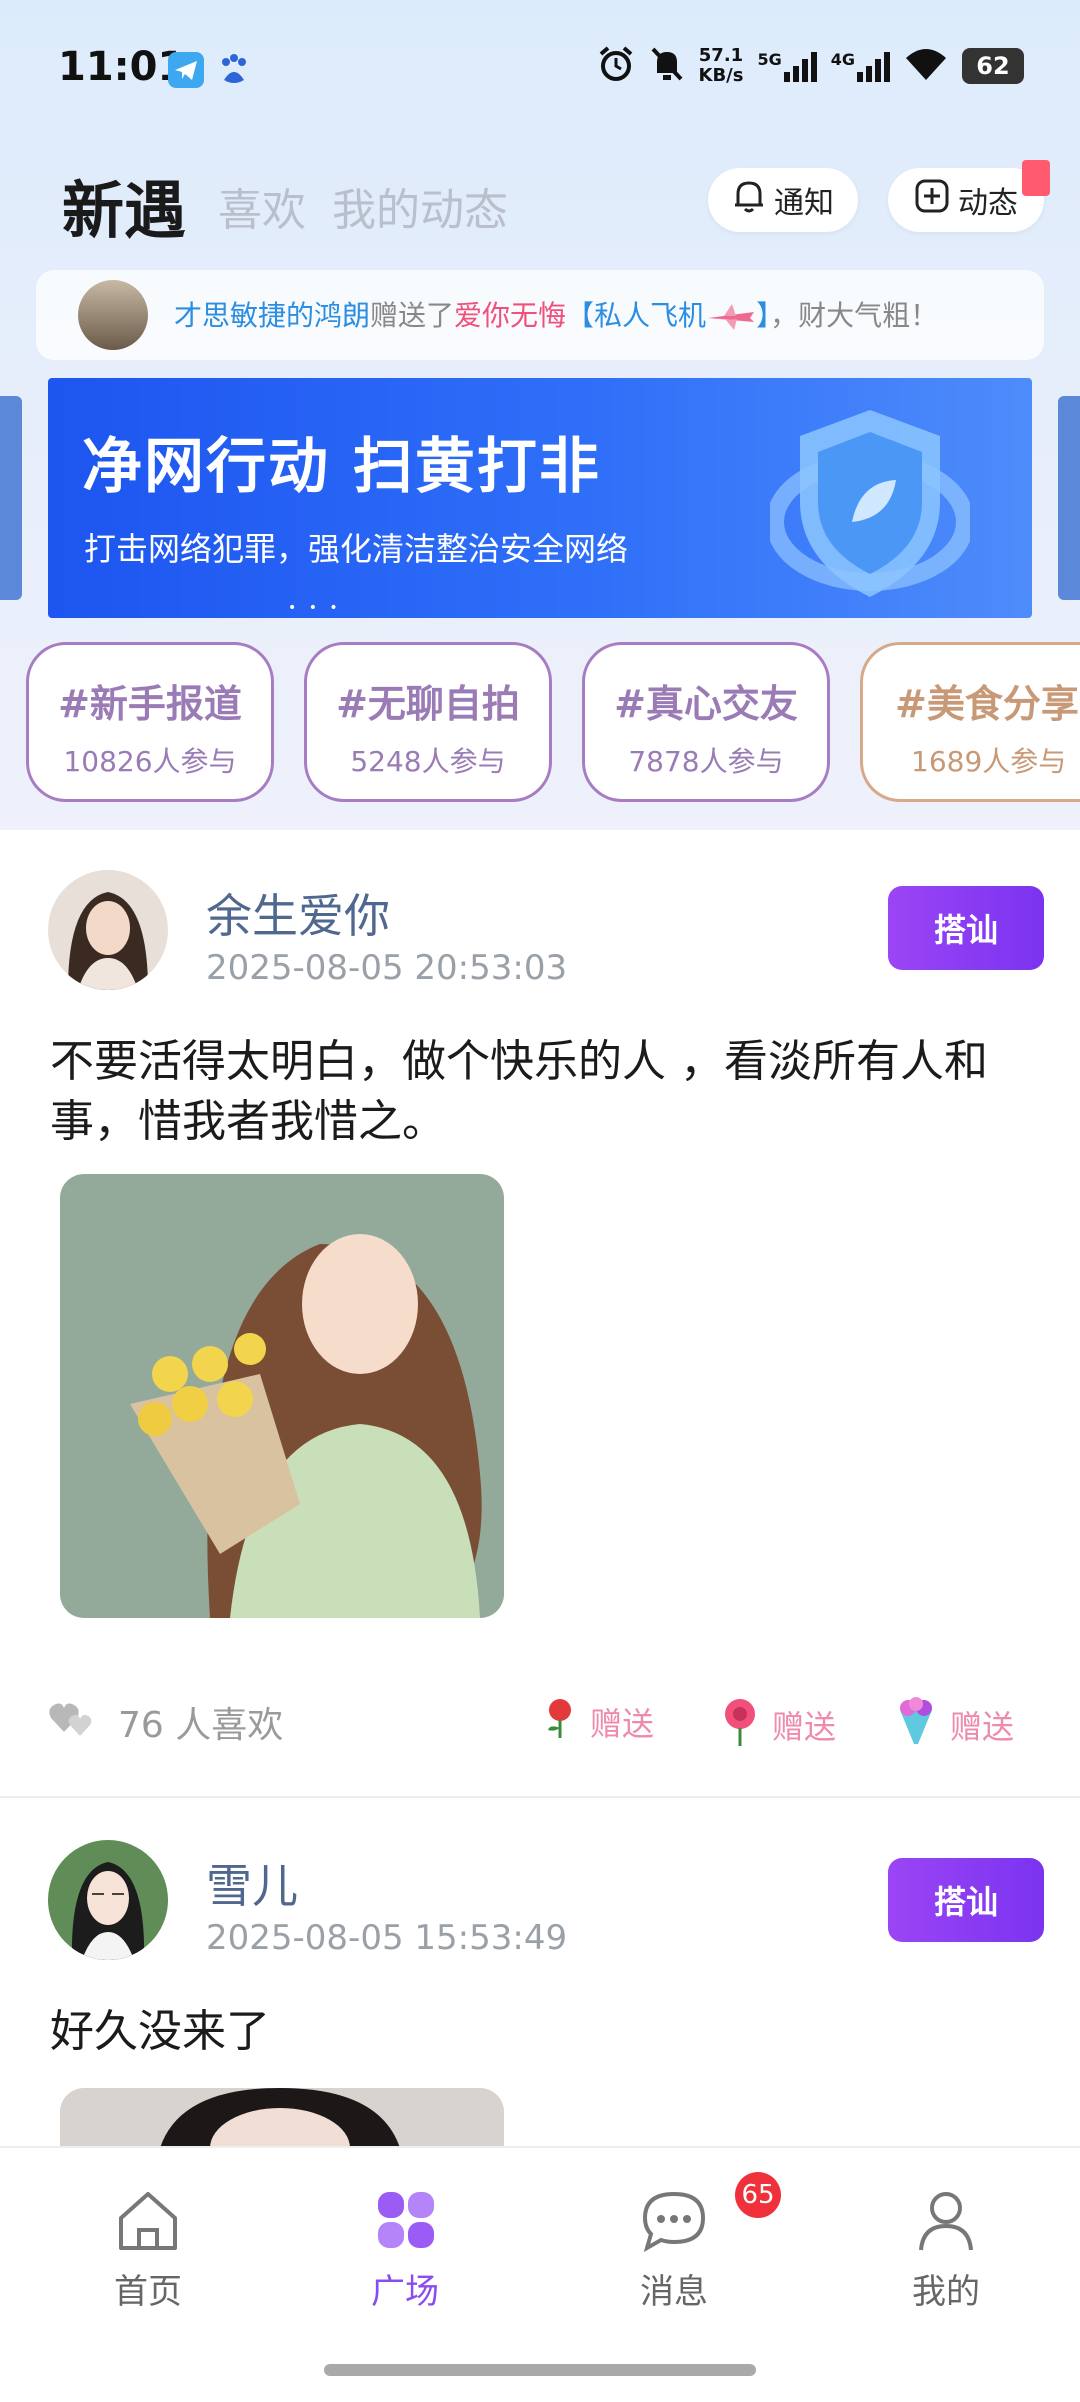 The image size is (1080, 2402). I want to click on net-type-4g: 4G, so click(842, 59).